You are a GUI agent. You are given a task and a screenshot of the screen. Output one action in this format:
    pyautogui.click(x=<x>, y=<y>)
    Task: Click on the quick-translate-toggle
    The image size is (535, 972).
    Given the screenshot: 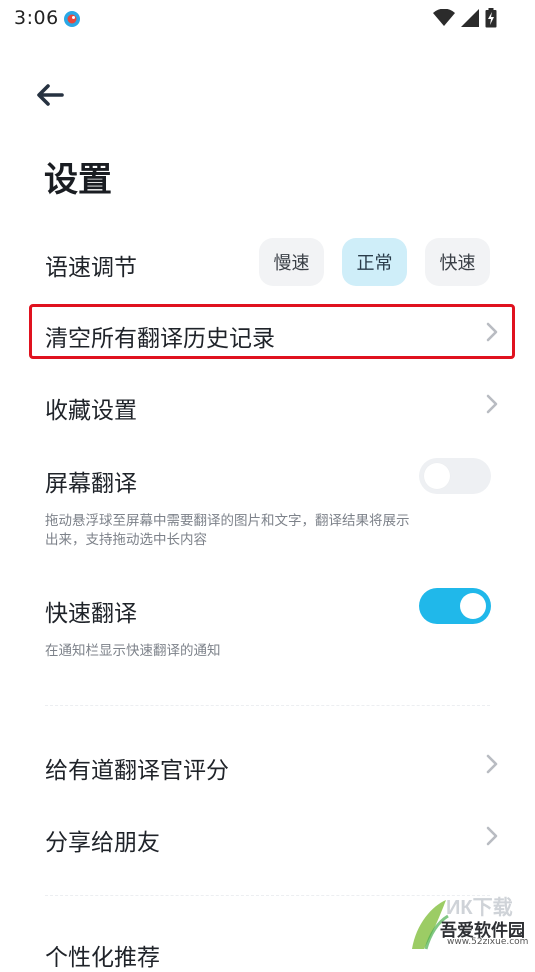 What is the action you would take?
    pyautogui.click(x=455, y=606)
    